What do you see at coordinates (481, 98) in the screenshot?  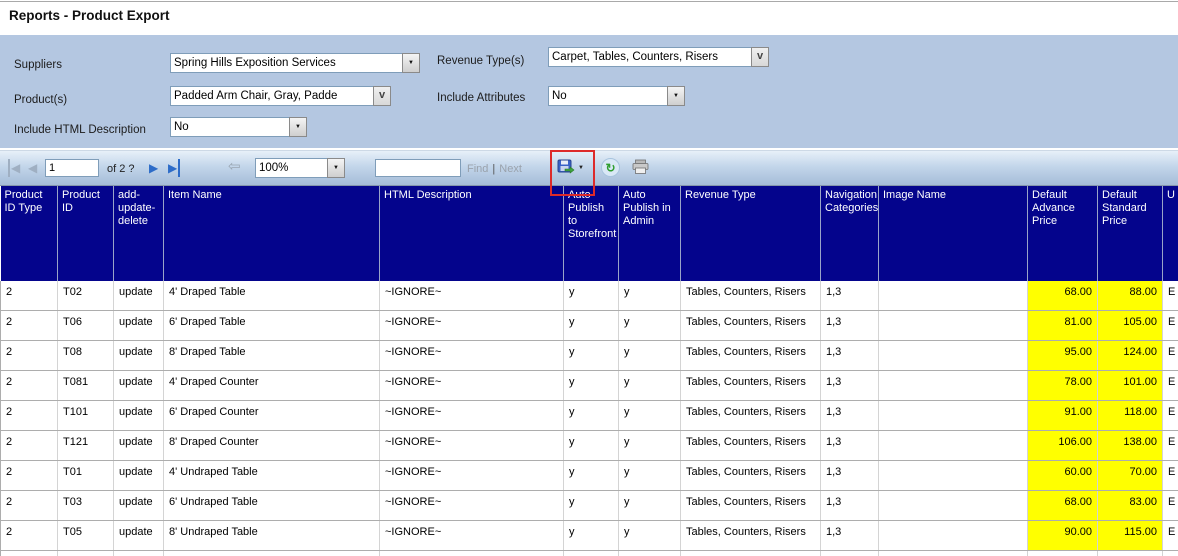 I see `include-attributes-label: Include Attributes` at bounding box center [481, 98].